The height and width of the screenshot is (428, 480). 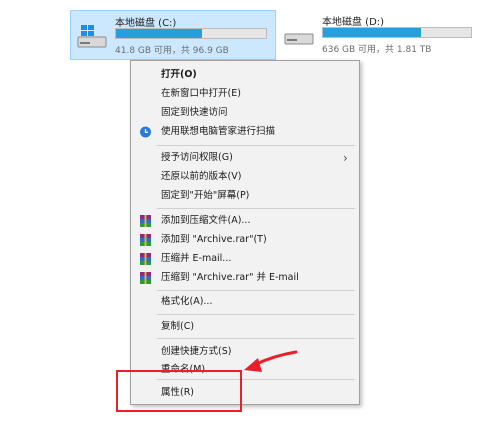 What do you see at coordinates (271, 361) in the screenshot?
I see `annotation-arrow-icon` at bounding box center [271, 361].